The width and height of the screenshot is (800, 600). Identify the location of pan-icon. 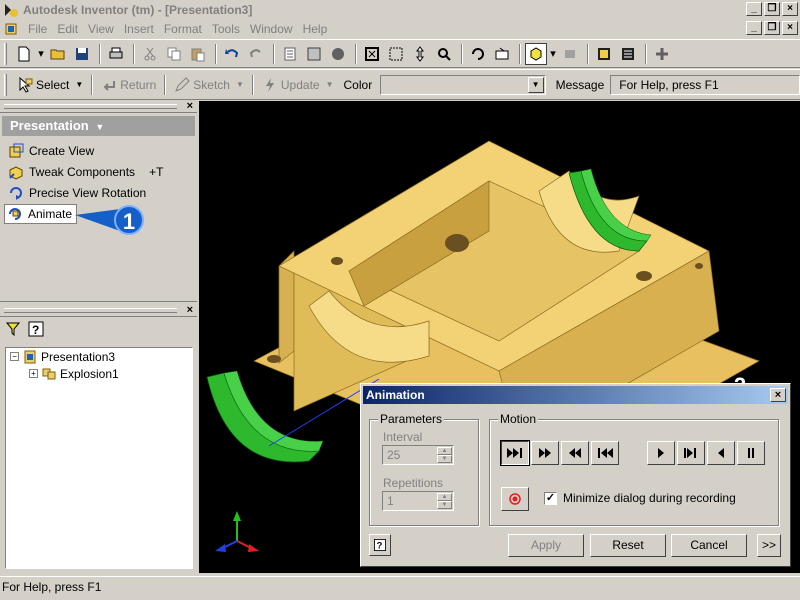
(420, 54).